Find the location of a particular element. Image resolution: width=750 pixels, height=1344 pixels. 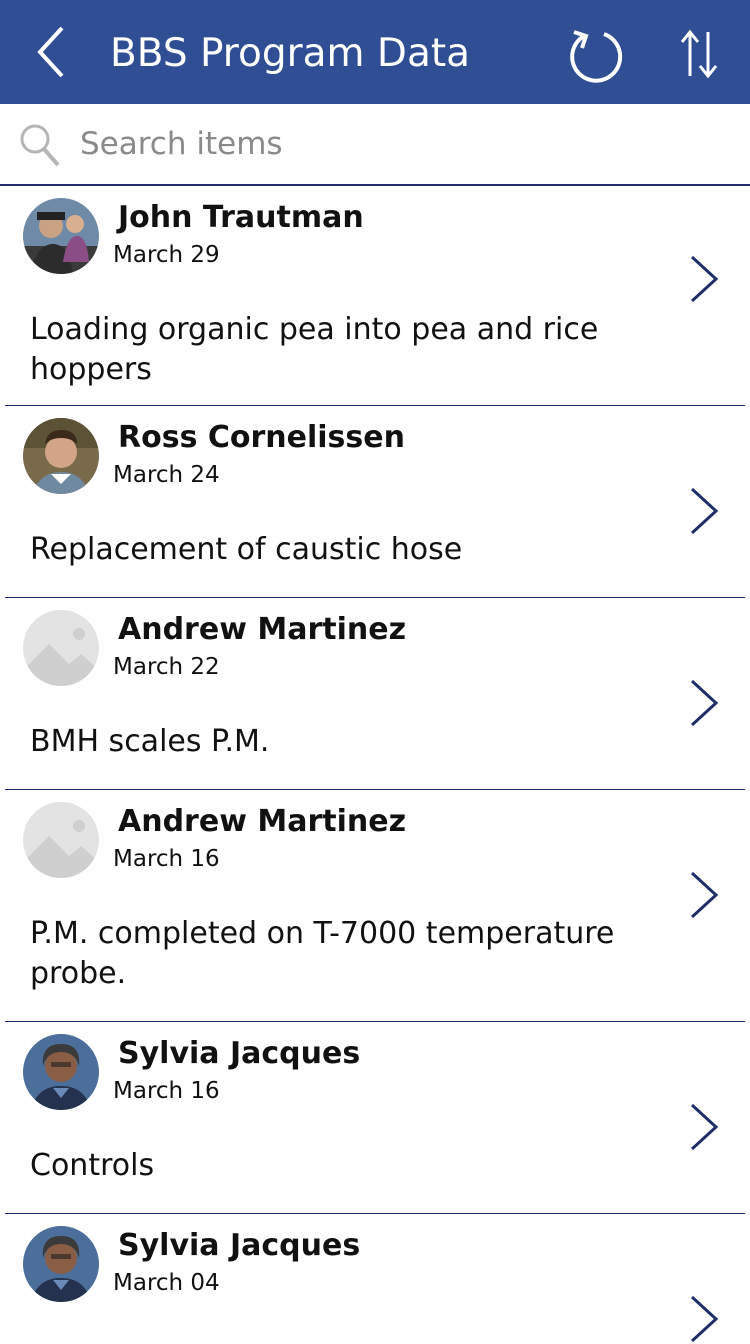

app-header: BBS Program Data is located at coordinates (375, 52).